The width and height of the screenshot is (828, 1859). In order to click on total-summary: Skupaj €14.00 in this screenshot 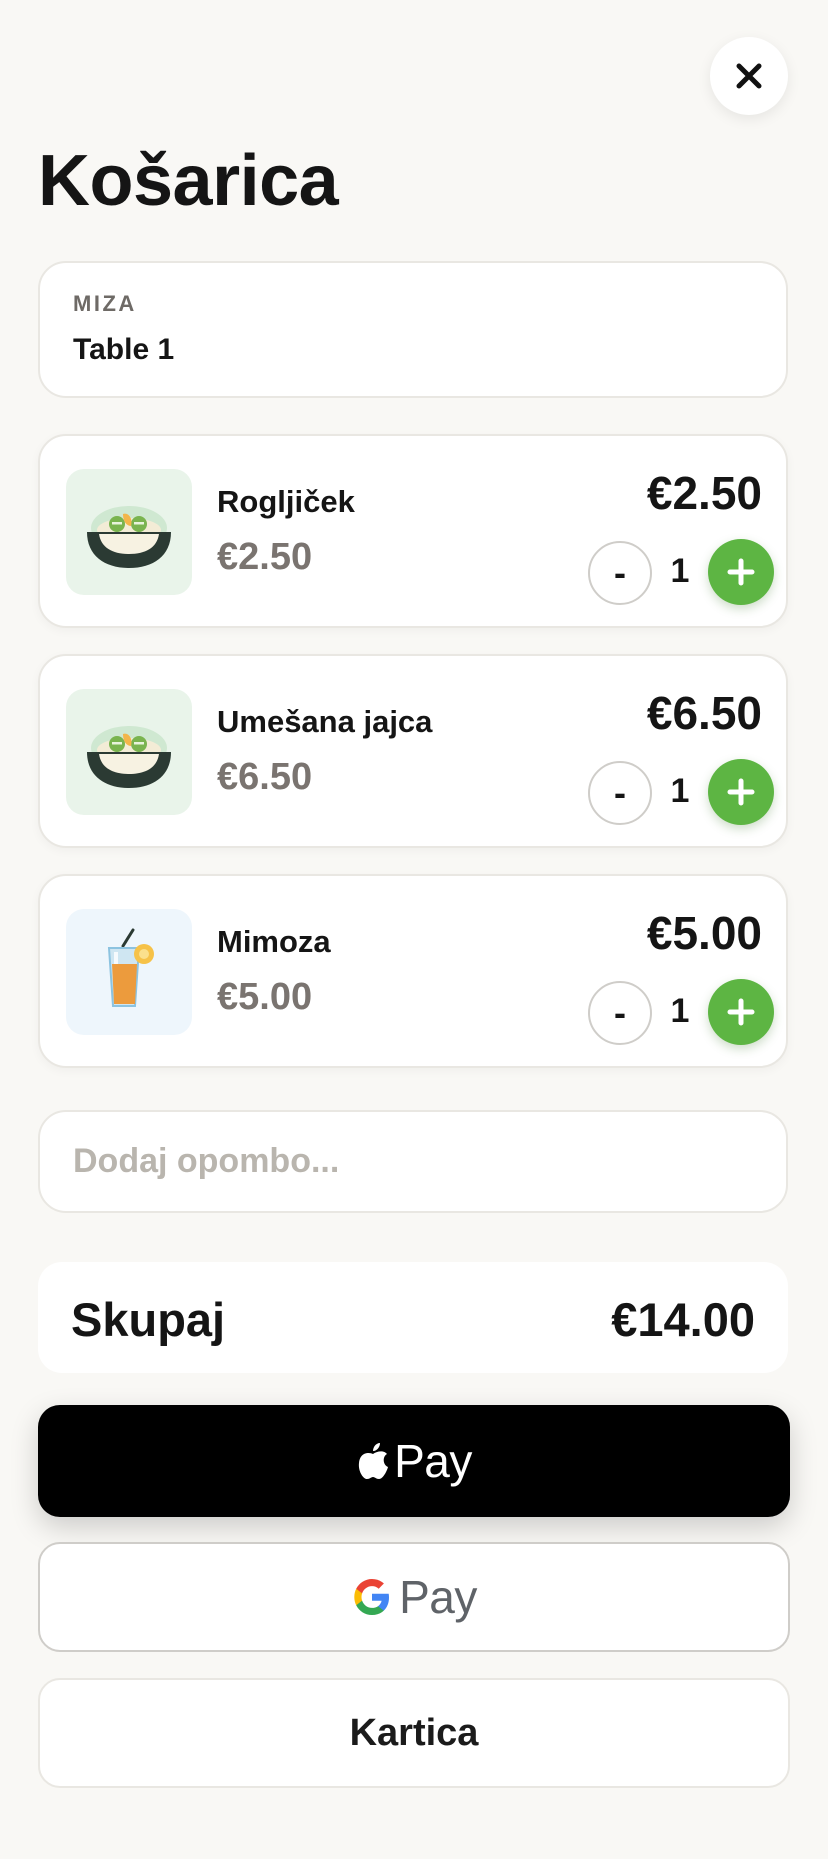, I will do `click(413, 1317)`.